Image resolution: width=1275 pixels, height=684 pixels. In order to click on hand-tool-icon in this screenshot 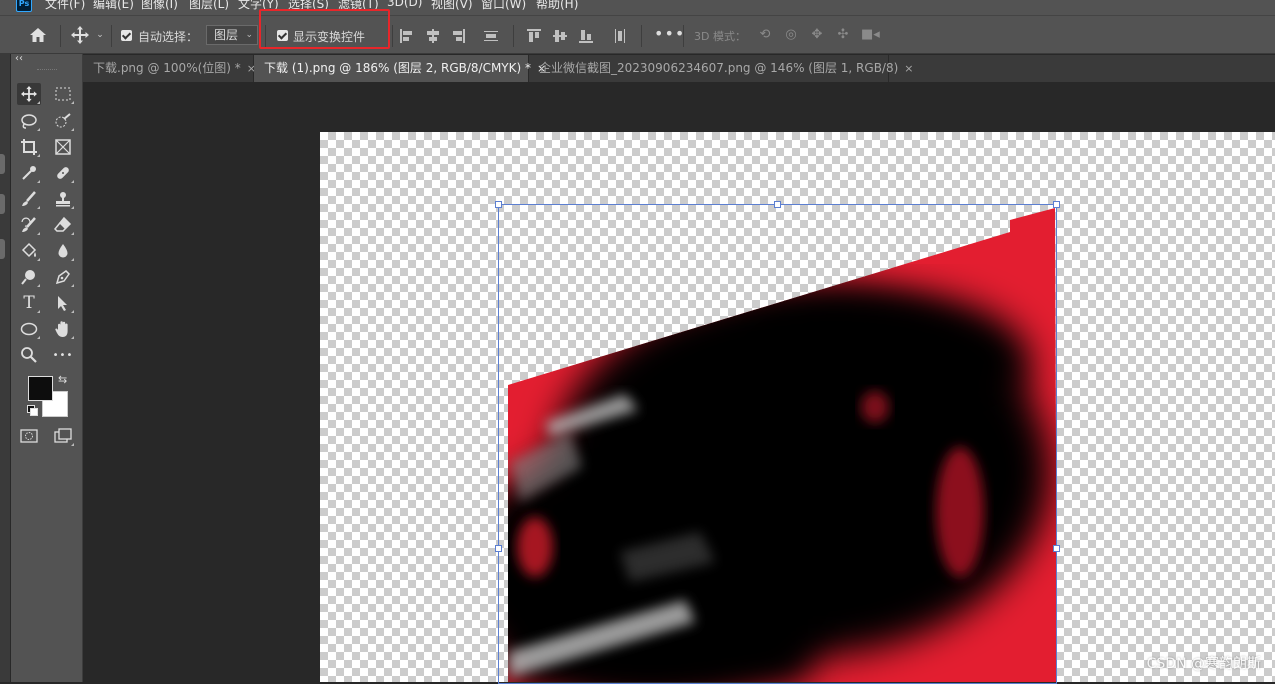, I will do `click(63, 329)`.